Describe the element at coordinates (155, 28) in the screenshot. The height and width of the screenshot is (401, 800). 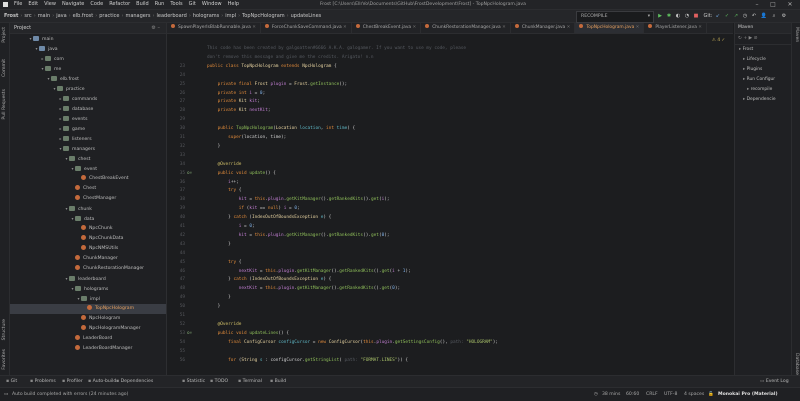
I see `panel-options-icon: ⚙ –` at that location.